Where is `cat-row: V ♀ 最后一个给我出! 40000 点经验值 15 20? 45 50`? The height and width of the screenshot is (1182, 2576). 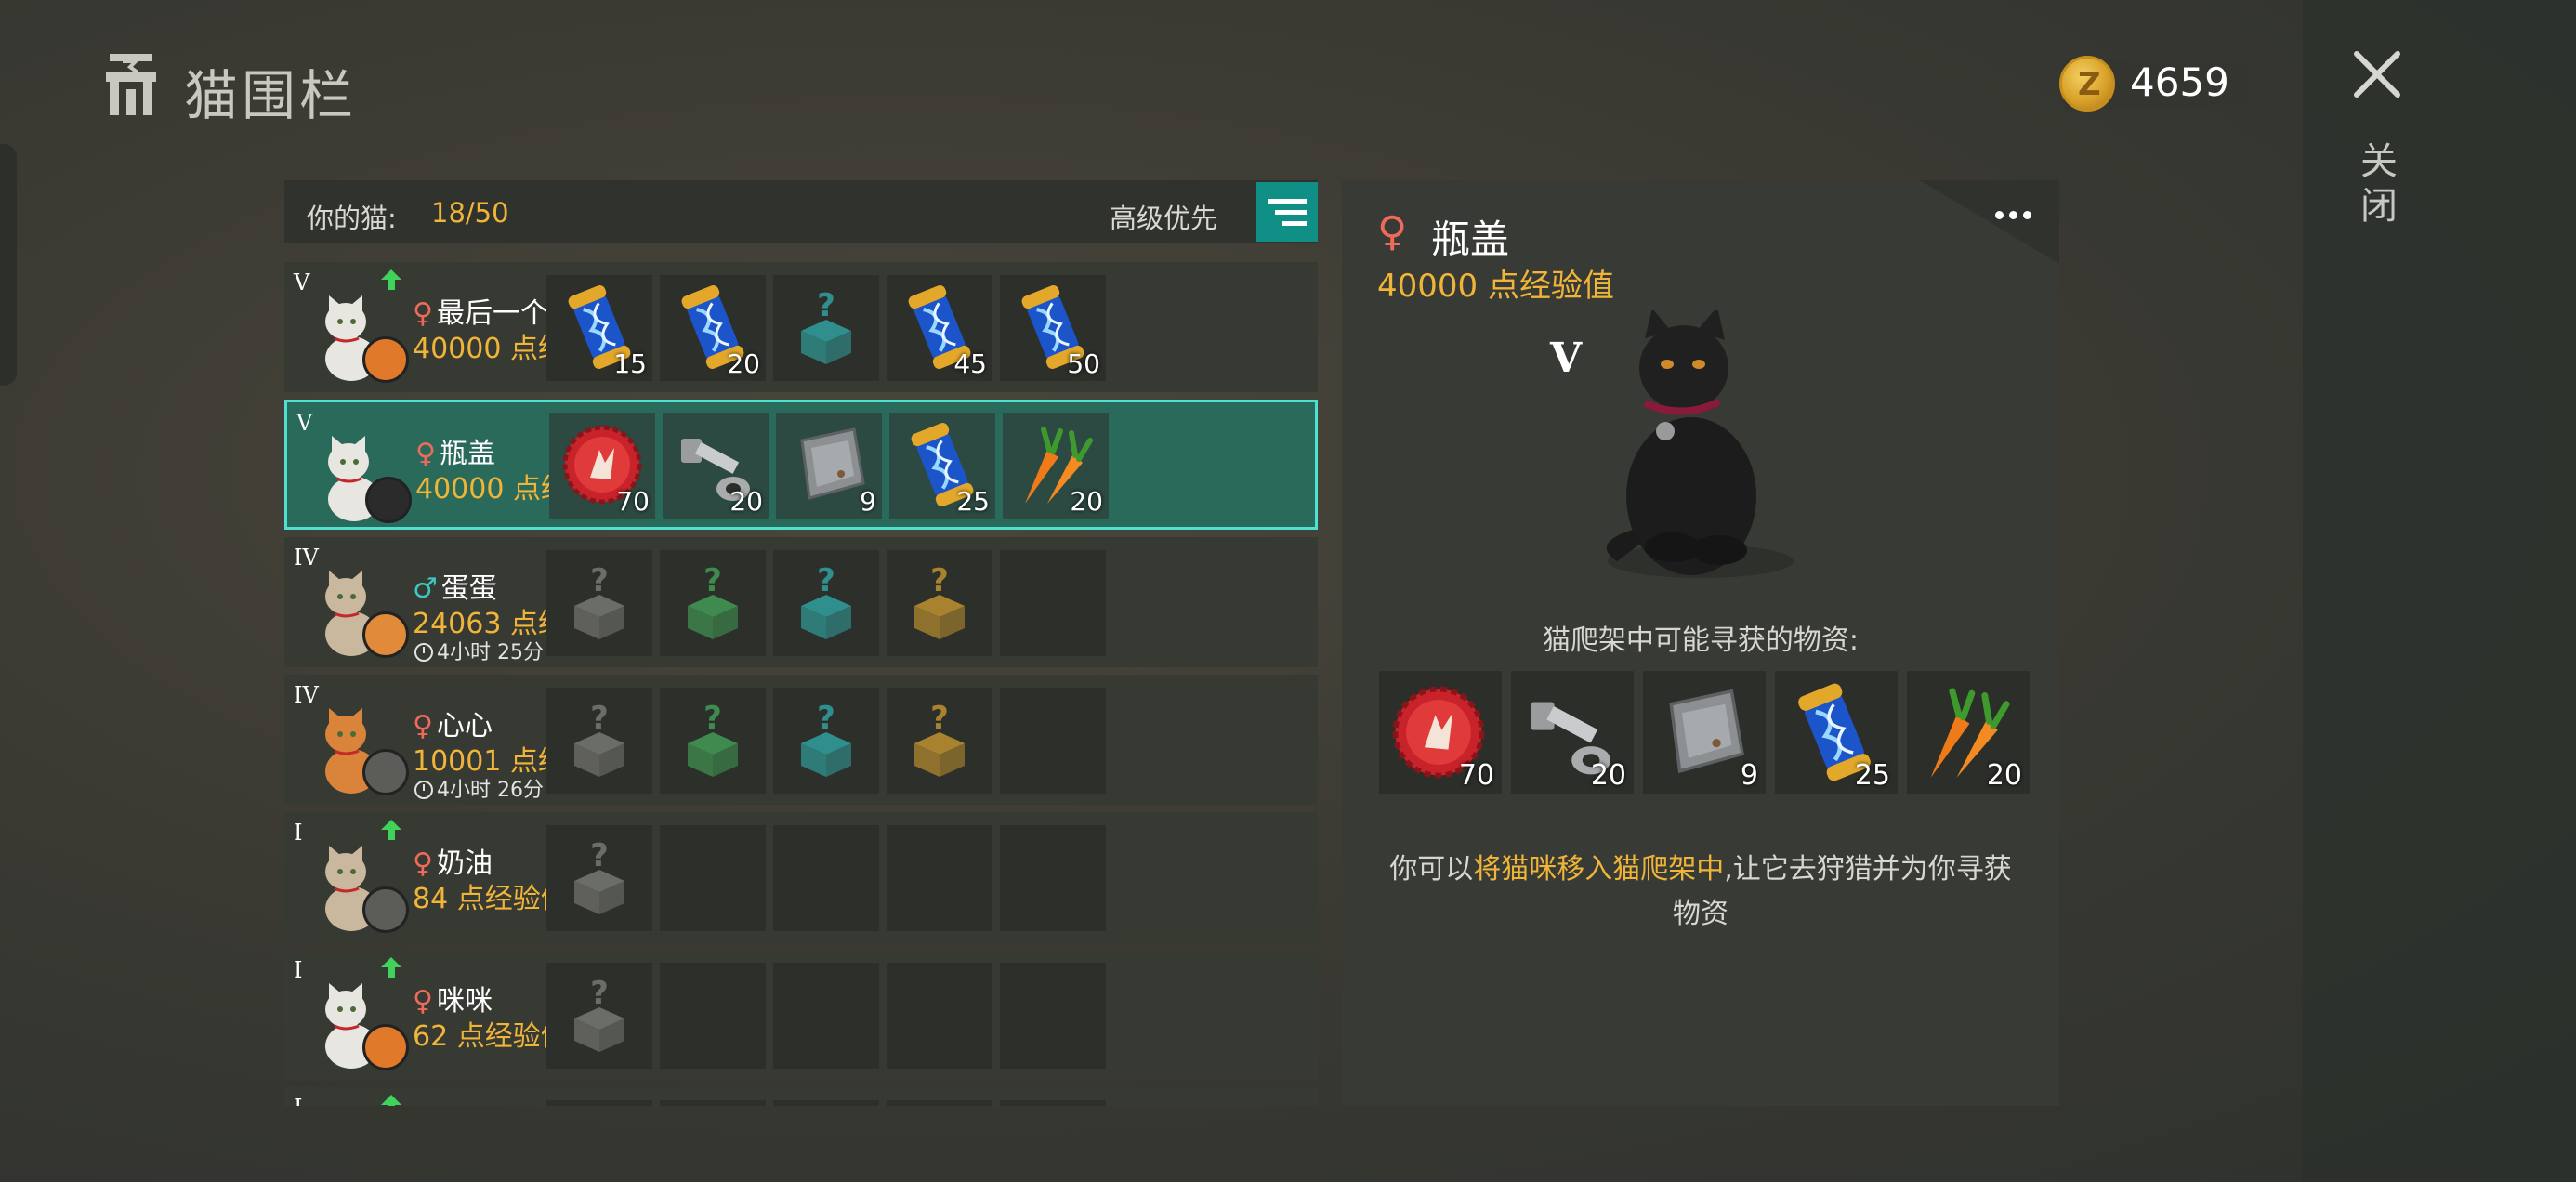 cat-row: V ♀ 最后一个给我出! 40000 点经验值 15 20? 45 50 is located at coordinates (801, 327).